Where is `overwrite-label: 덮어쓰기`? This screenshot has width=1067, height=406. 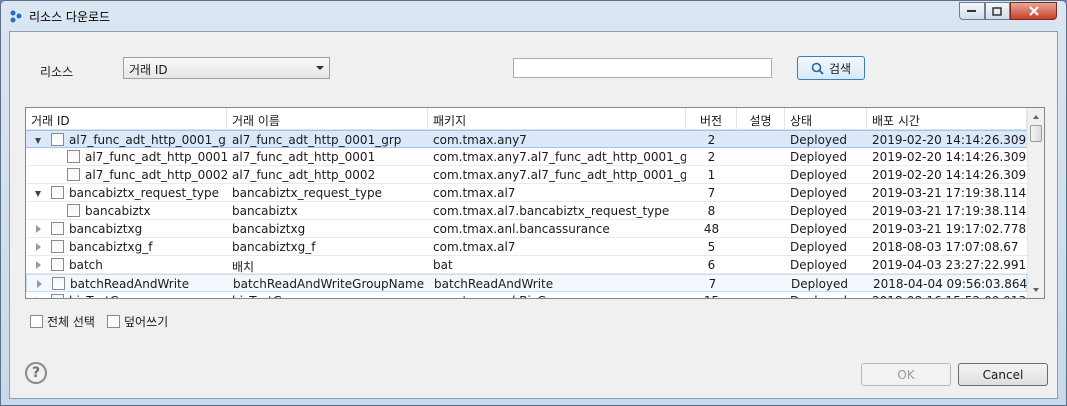
overwrite-label: 덮어쓰기 is located at coordinates (146, 322).